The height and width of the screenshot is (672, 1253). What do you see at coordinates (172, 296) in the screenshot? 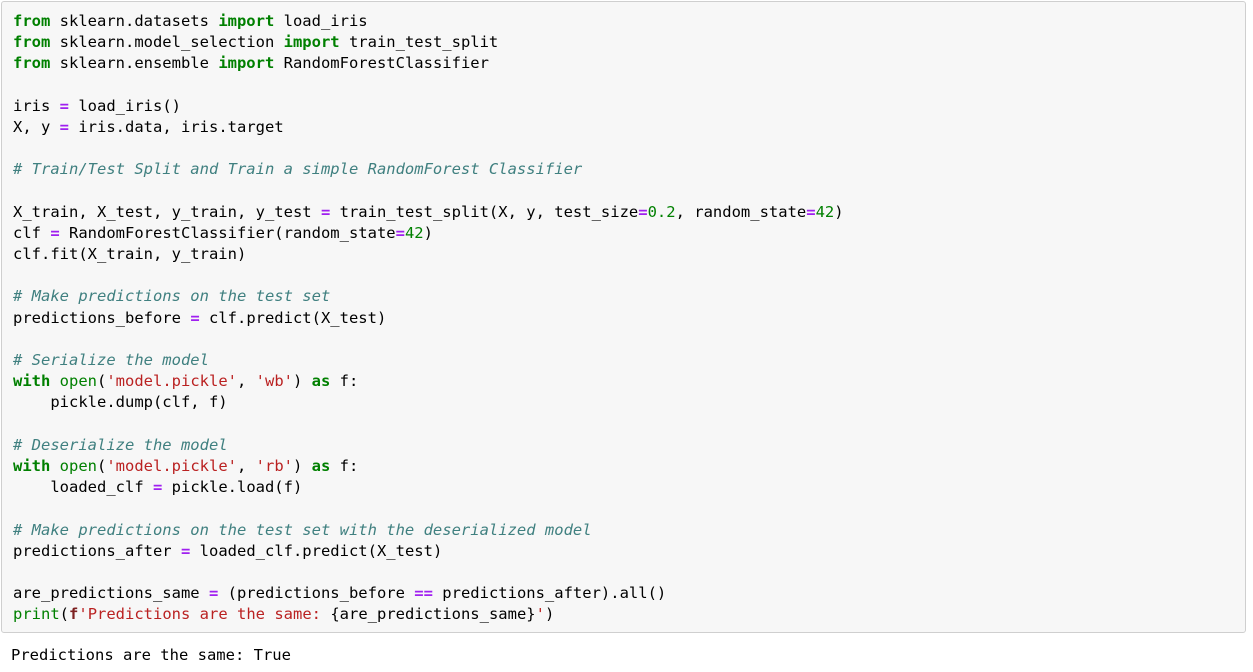
I see `comment: # Make predictions on the test set` at bounding box center [172, 296].